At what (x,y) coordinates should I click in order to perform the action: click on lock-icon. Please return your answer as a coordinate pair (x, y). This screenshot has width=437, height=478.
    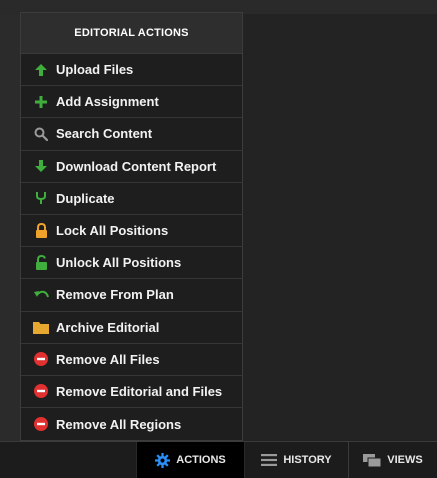
    Looking at the image, I should click on (41, 231).